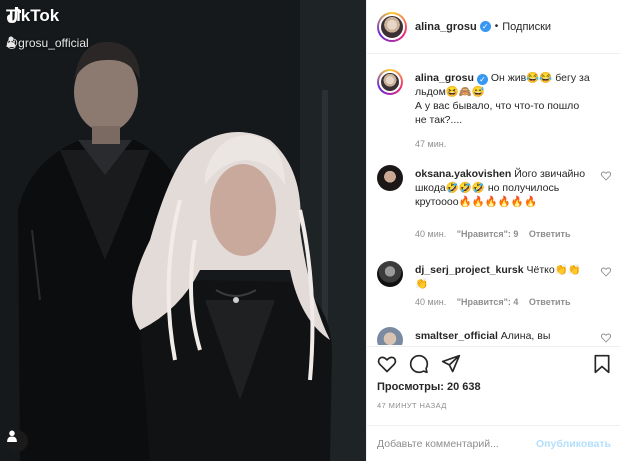 The image size is (620, 461). I want to click on avatar, so click(392, 26).